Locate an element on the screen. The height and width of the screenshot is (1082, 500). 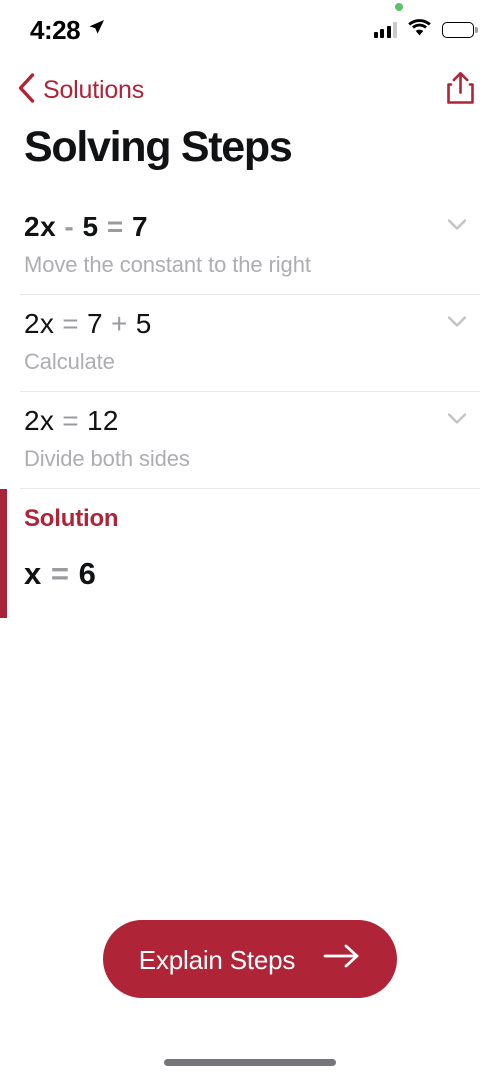
solution-accent-bar is located at coordinates (3, 553).